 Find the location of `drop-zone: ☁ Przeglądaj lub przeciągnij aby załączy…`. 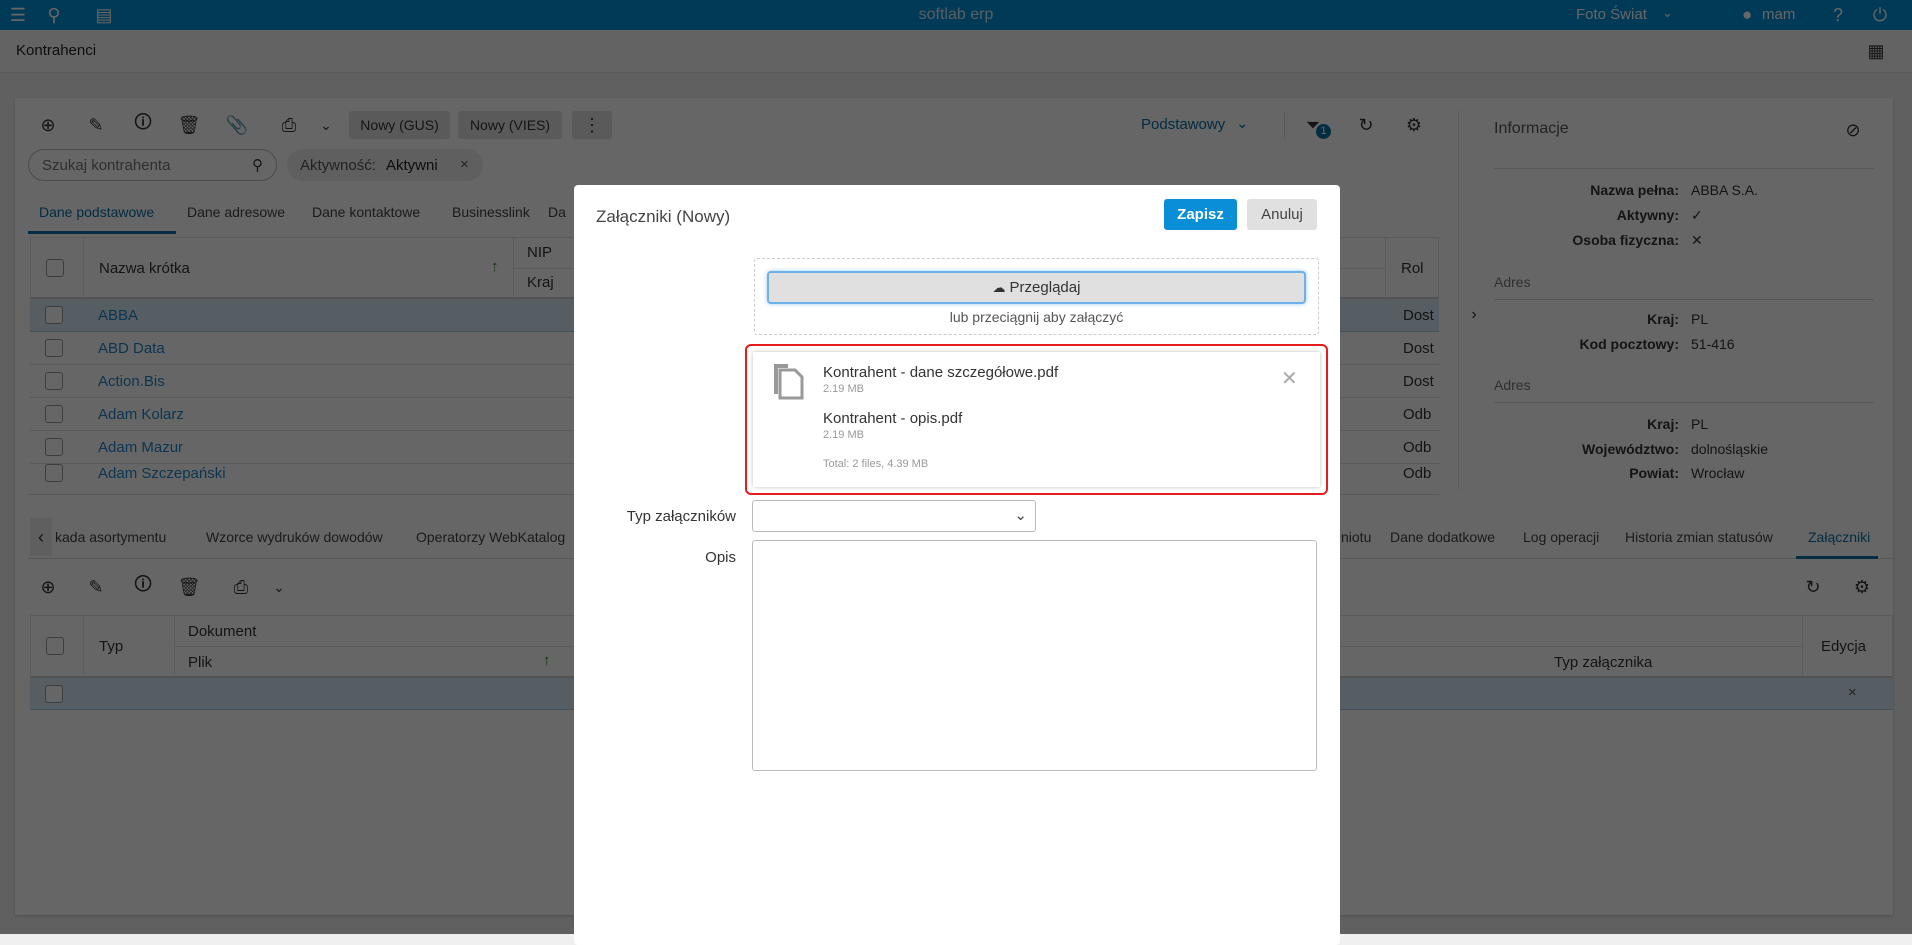

drop-zone: ☁ Przeglądaj lub przeciągnij aby załączy… is located at coordinates (1036, 296).